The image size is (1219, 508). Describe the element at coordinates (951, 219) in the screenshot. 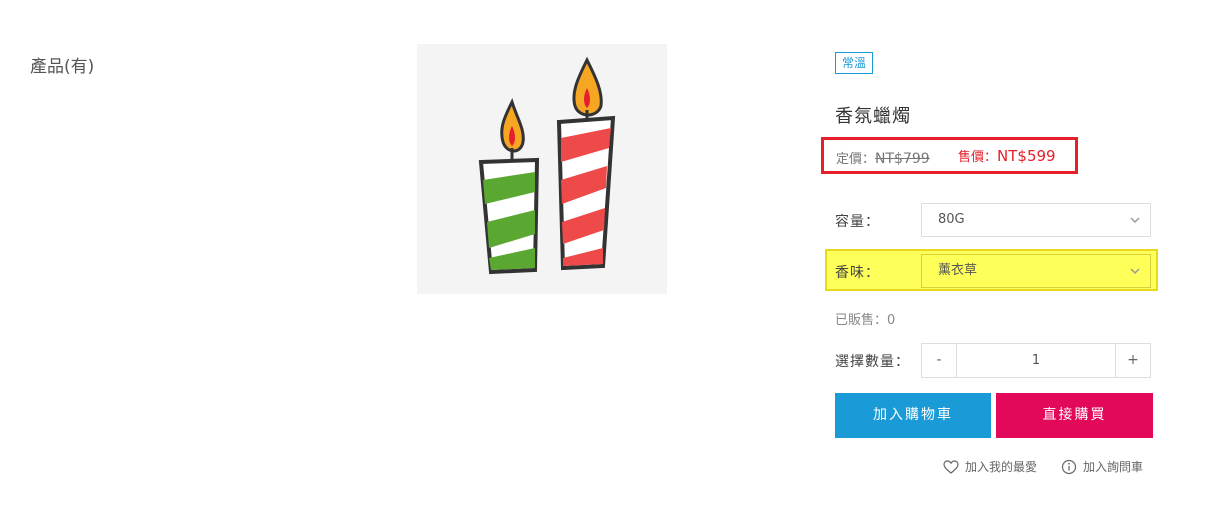

I see `capacity-value: 80G` at that location.